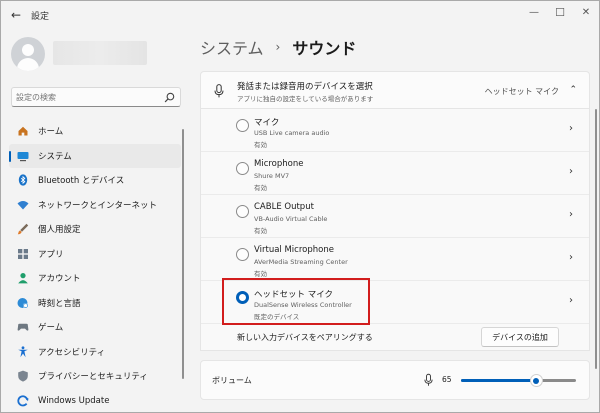 This screenshot has height=413, width=600. Describe the element at coordinates (95, 131) in the screenshot. I see `sidebar-item-home: ホーム` at that location.